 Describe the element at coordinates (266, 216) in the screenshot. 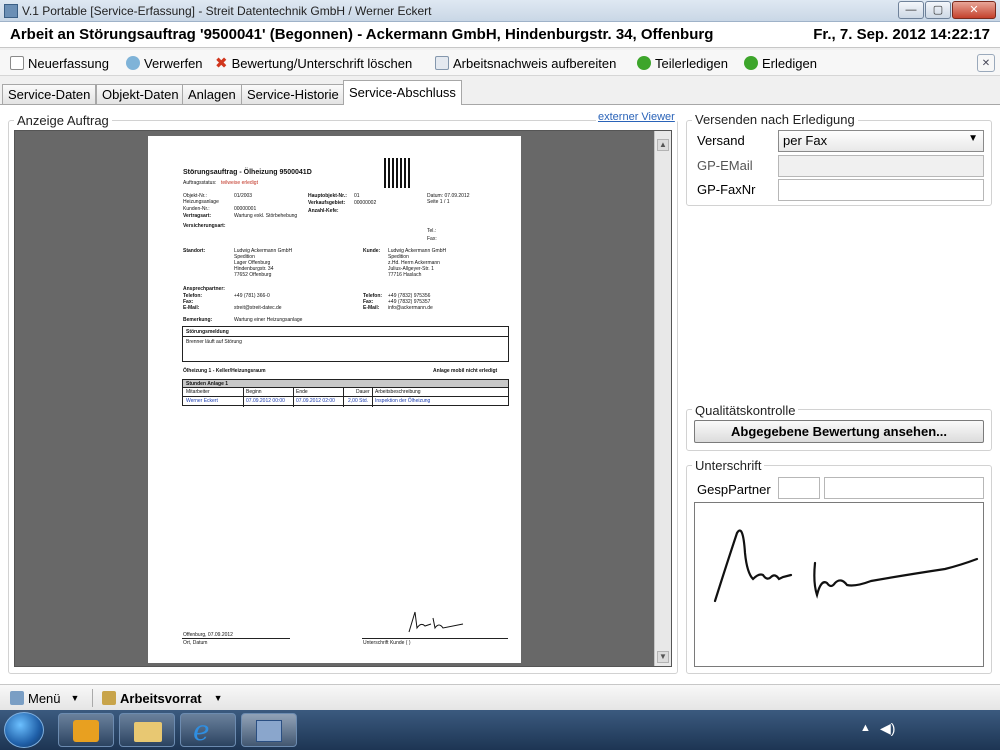

I see `doc-contract: Wartung exkl. Störbehebung` at that location.